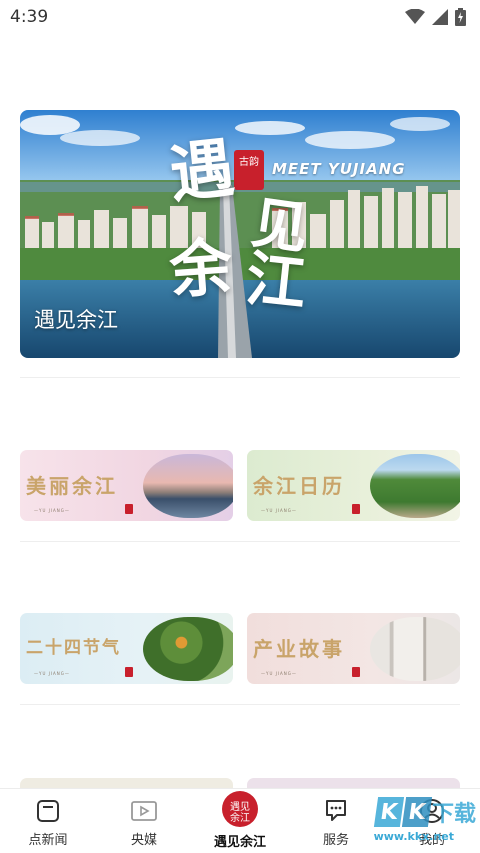 The image size is (480, 853). Describe the element at coordinates (126, 485) in the screenshot. I see `card-beautiful-yujiang: 美丽余江 —YU JIANG—` at that location.